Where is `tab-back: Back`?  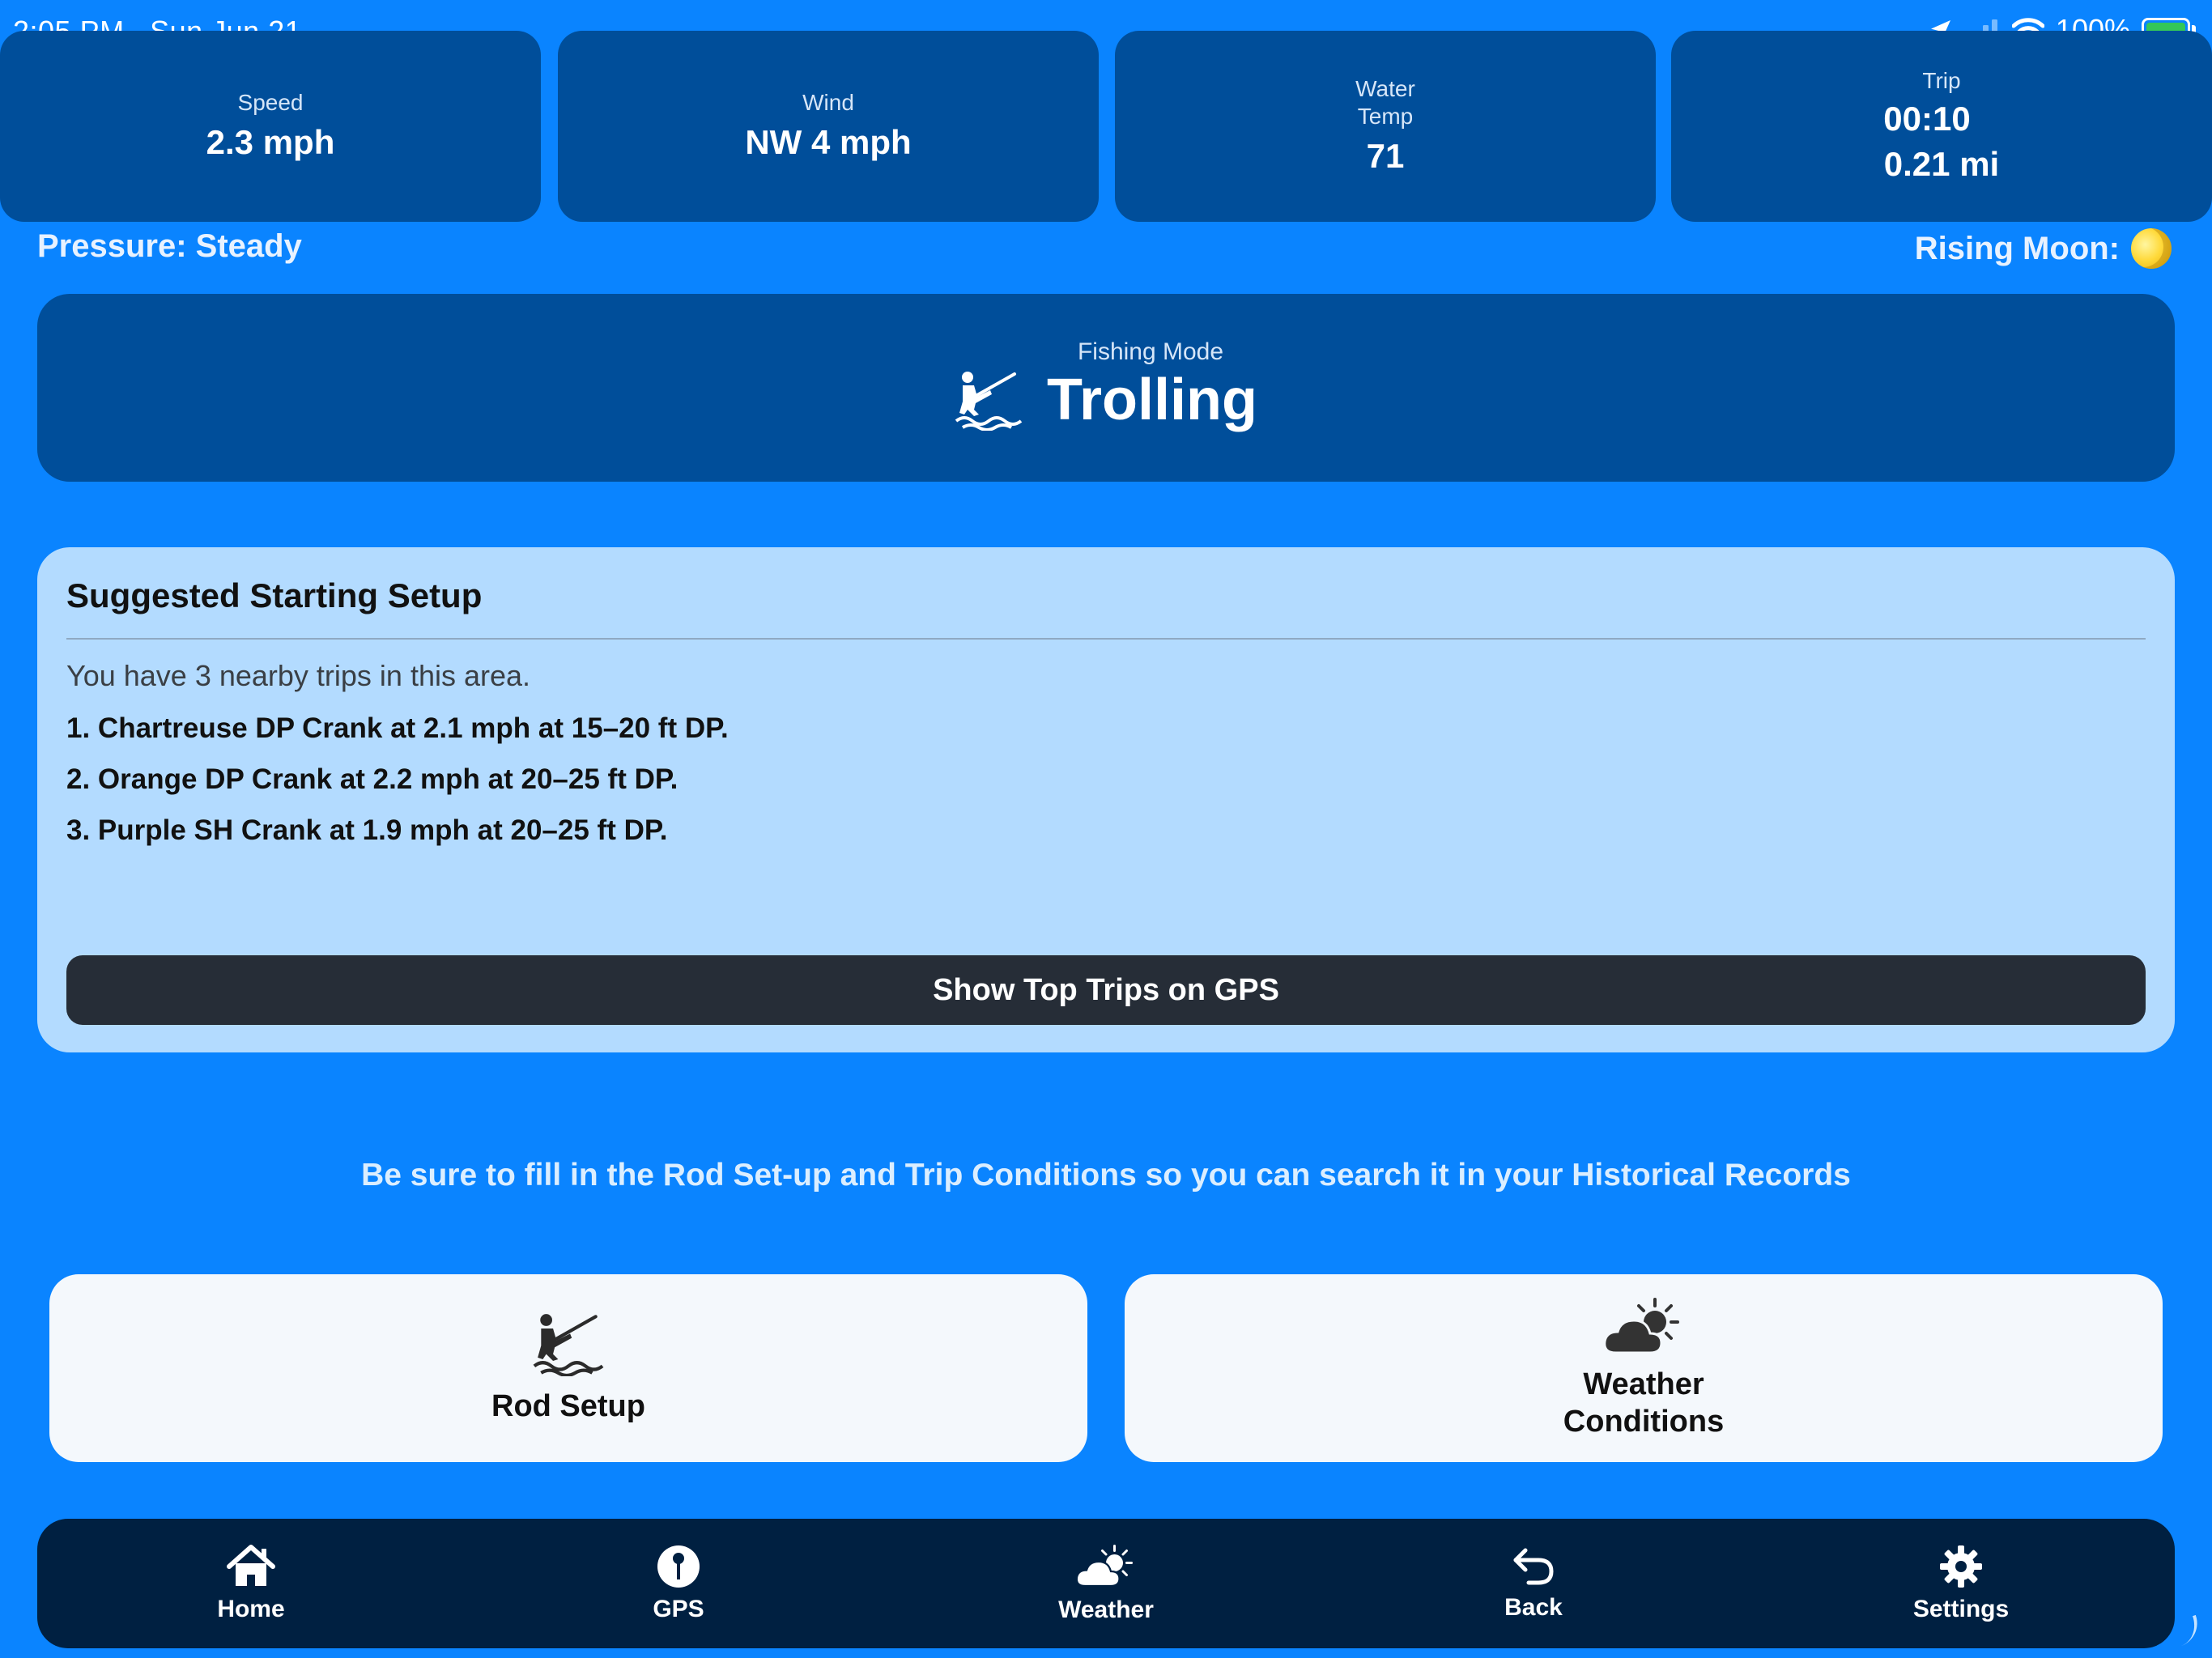
tab-back: Back is located at coordinates (1533, 1583).